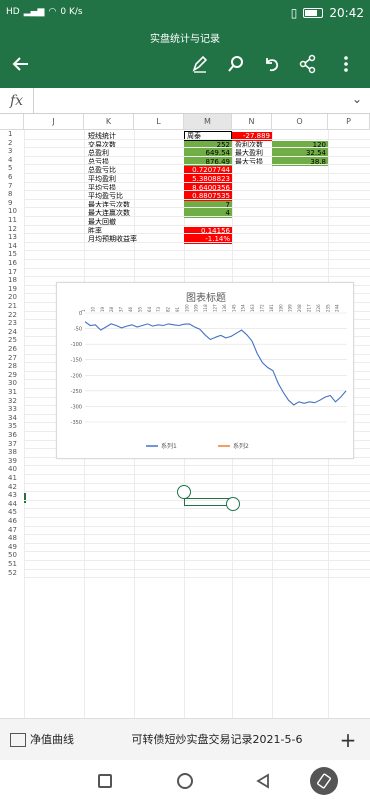 The height and width of the screenshot is (800, 370). I want to click on row-header: 30, so click(12, 383).